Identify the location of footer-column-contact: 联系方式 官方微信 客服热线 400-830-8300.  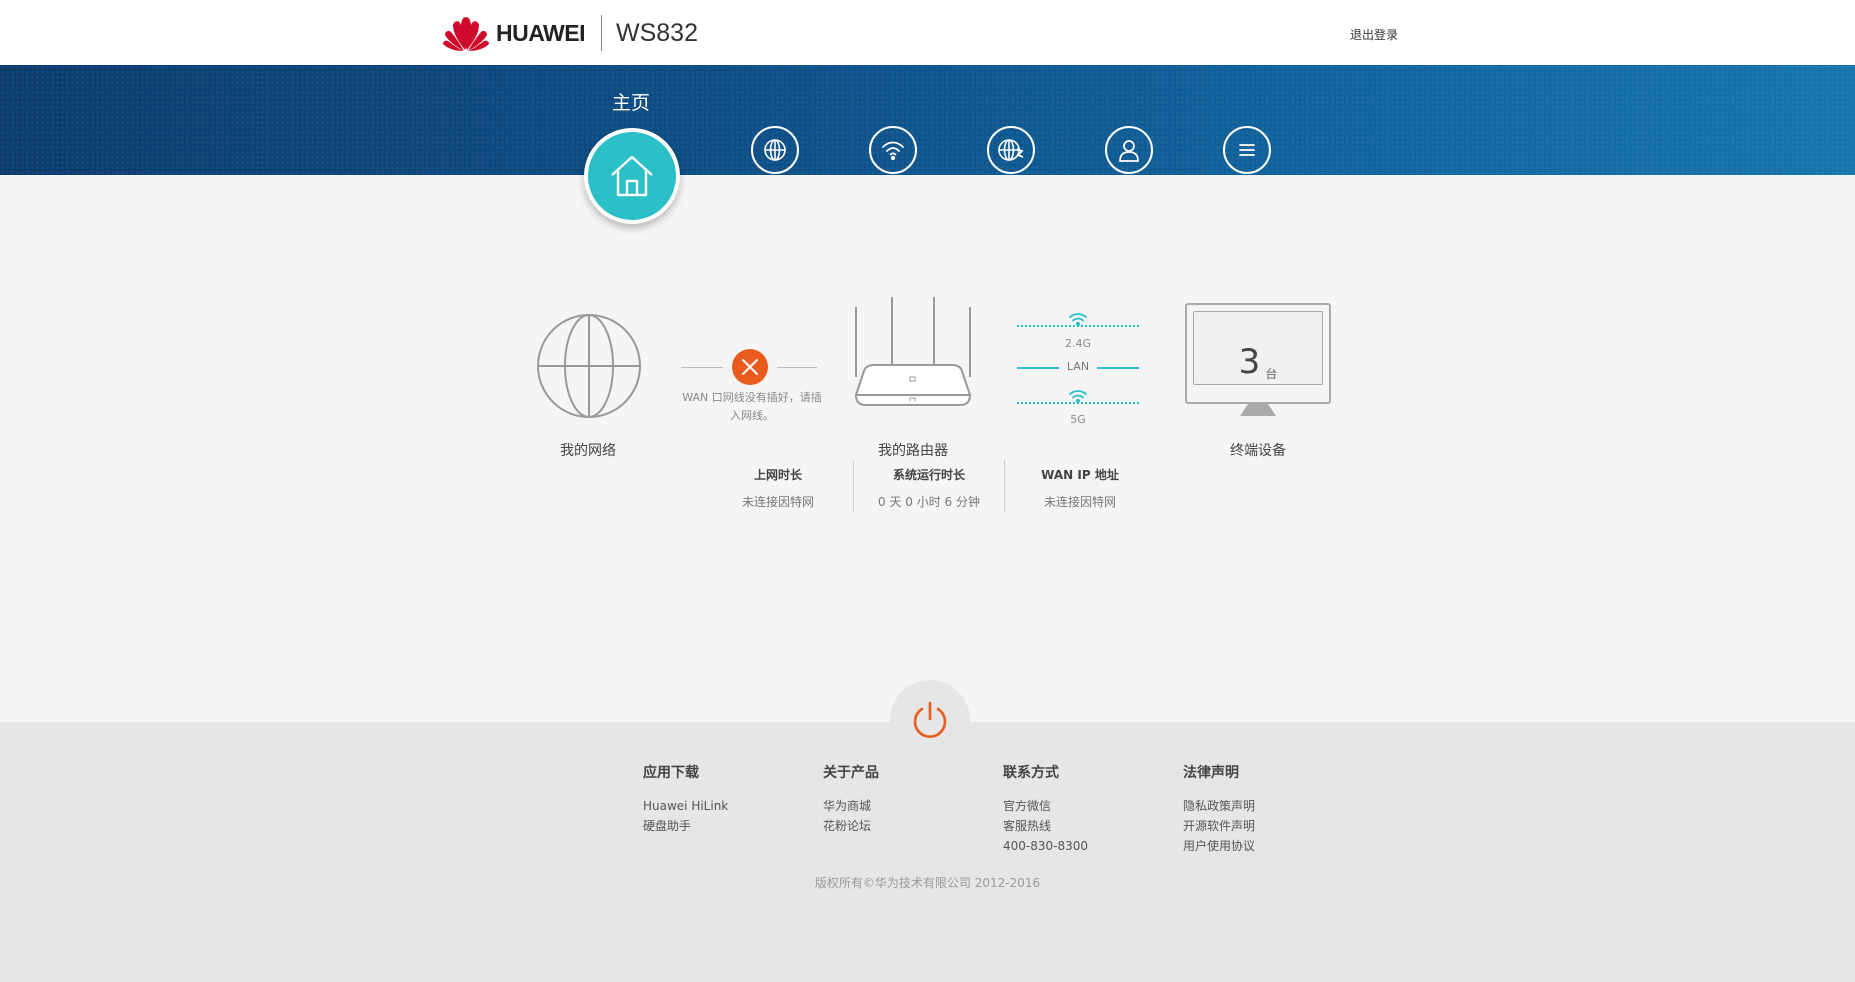
(1045, 809).